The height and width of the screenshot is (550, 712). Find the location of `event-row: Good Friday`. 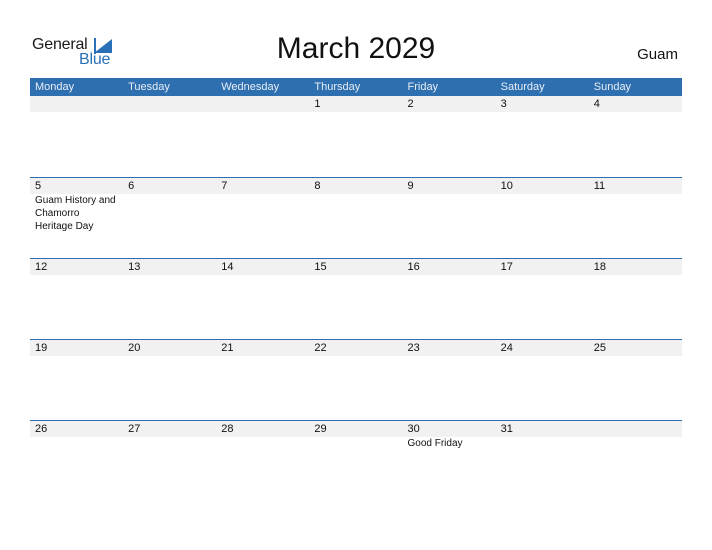

event-row: Good Friday is located at coordinates (356, 443).